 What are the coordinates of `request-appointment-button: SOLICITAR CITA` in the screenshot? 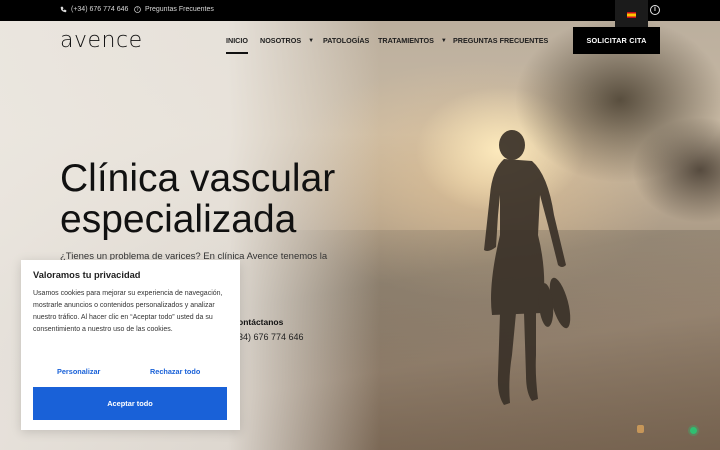 It's located at (616, 40).